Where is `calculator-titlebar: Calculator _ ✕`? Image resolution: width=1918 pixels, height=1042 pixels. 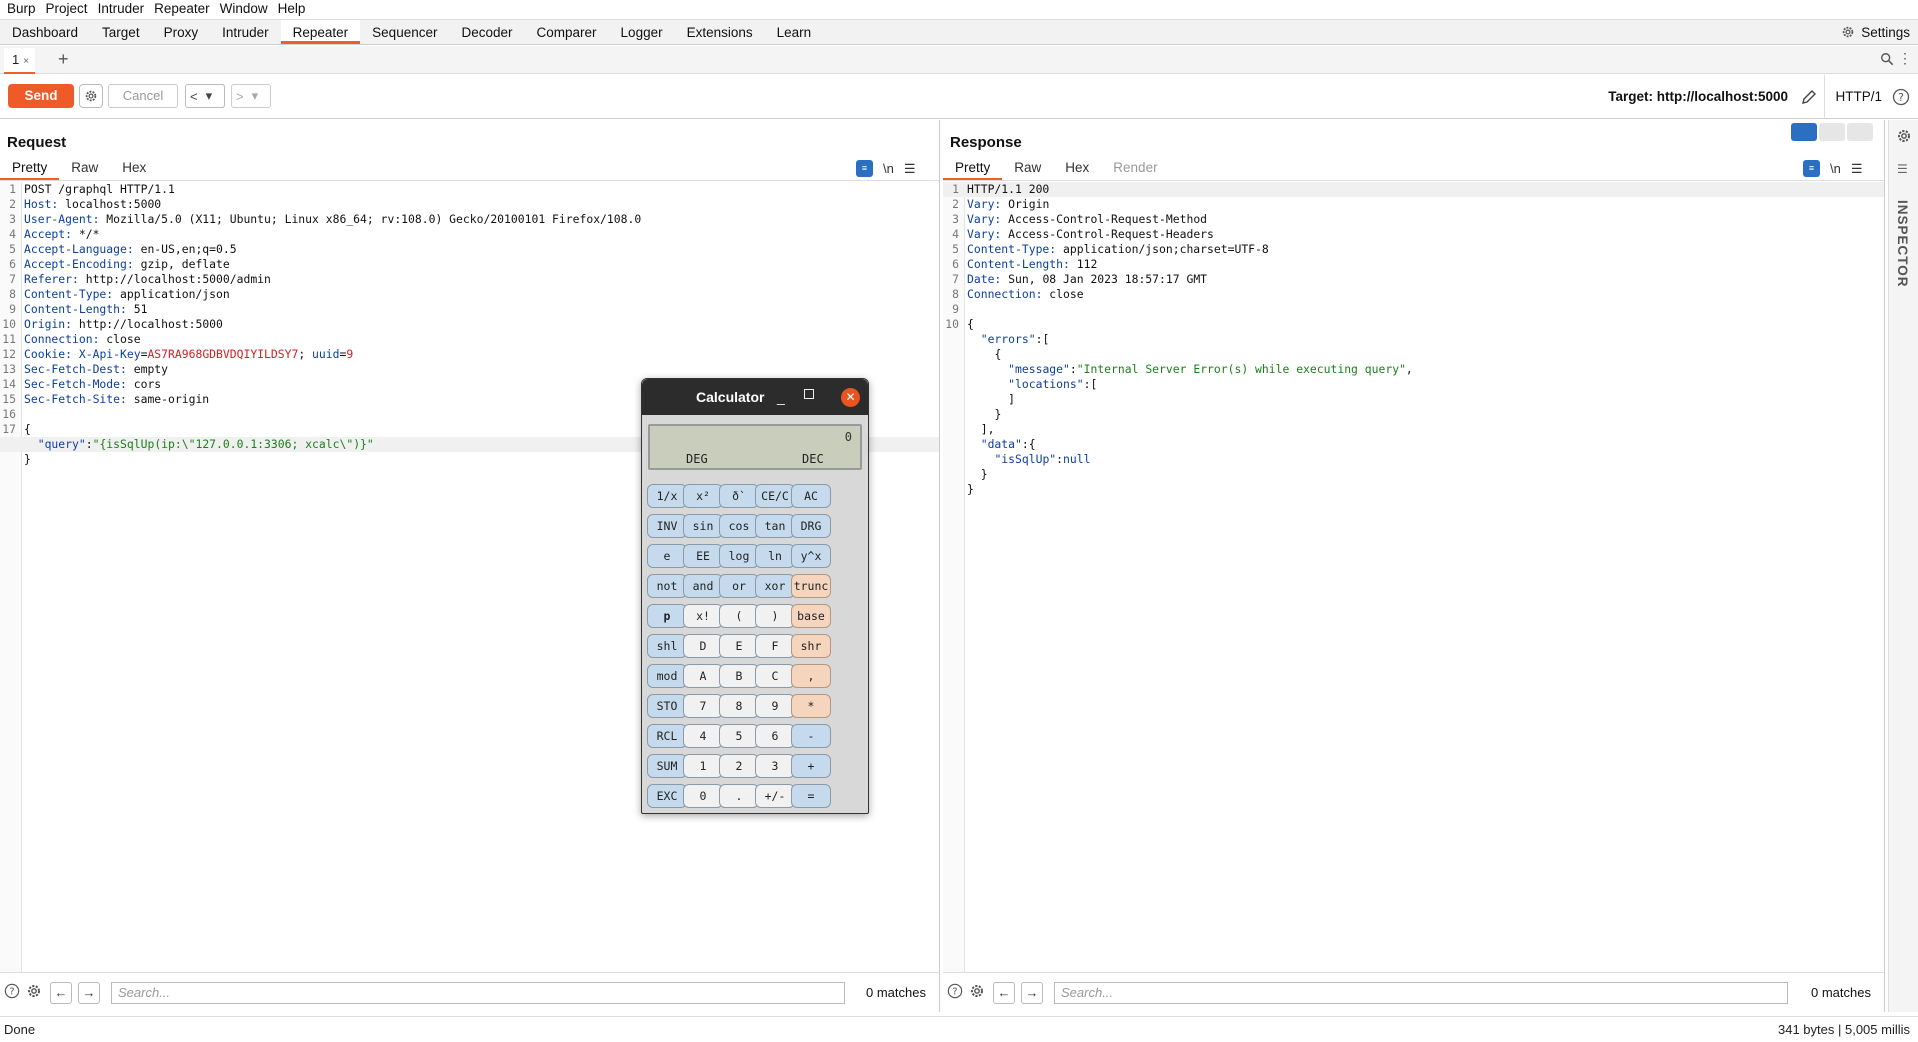
calculator-titlebar: Calculator _ ✕ is located at coordinates (755, 397).